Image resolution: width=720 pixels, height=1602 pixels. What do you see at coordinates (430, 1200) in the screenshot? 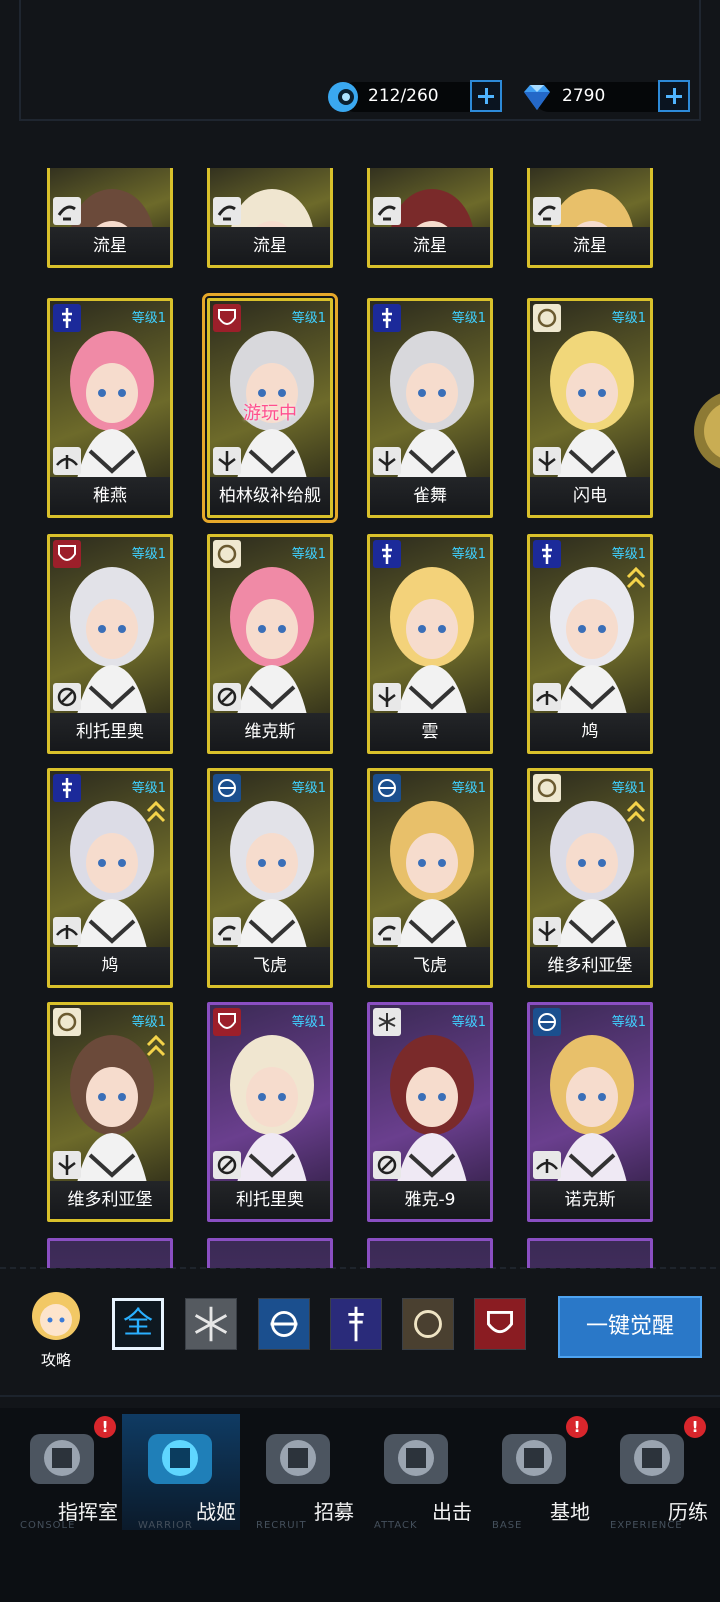
I see `character-name: 雅克-9` at bounding box center [430, 1200].